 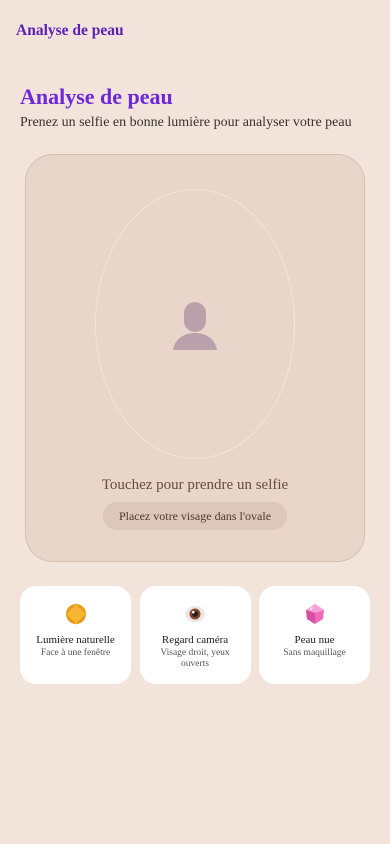 What do you see at coordinates (75, 614) in the screenshot?
I see `sun-icon` at bounding box center [75, 614].